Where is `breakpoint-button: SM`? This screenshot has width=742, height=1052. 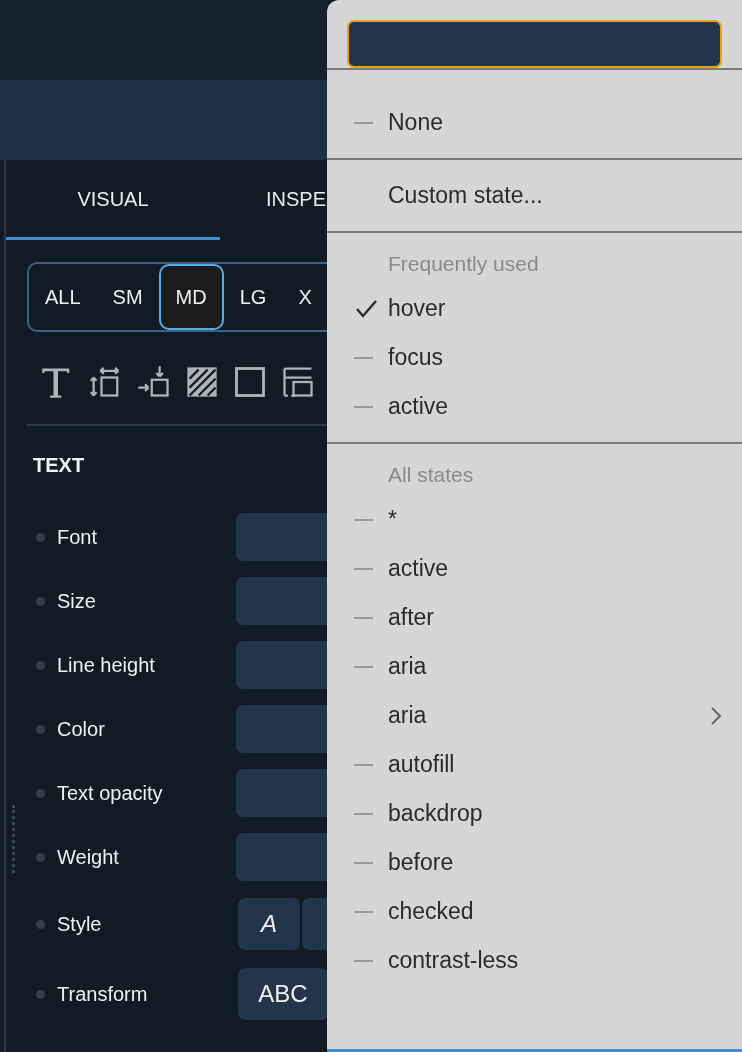 breakpoint-button: SM is located at coordinates (127, 297).